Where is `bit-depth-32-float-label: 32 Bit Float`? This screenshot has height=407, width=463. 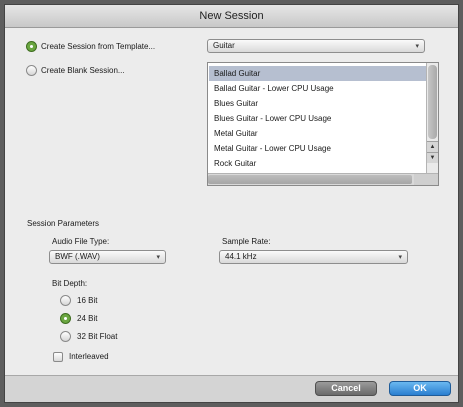 bit-depth-32-float-label: 32 Bit Float is located at coordinates (97, 336).